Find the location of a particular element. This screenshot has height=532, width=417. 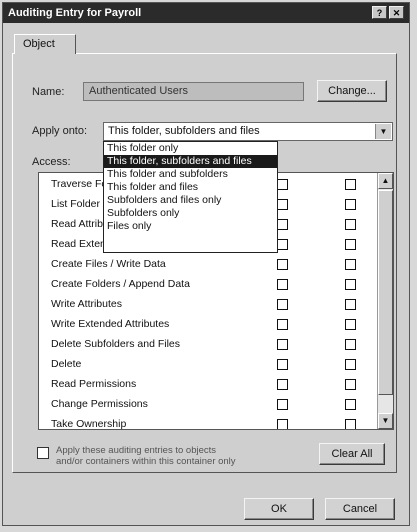

apply-onto-option: Subfolders only is located at coordinates (190, 213).